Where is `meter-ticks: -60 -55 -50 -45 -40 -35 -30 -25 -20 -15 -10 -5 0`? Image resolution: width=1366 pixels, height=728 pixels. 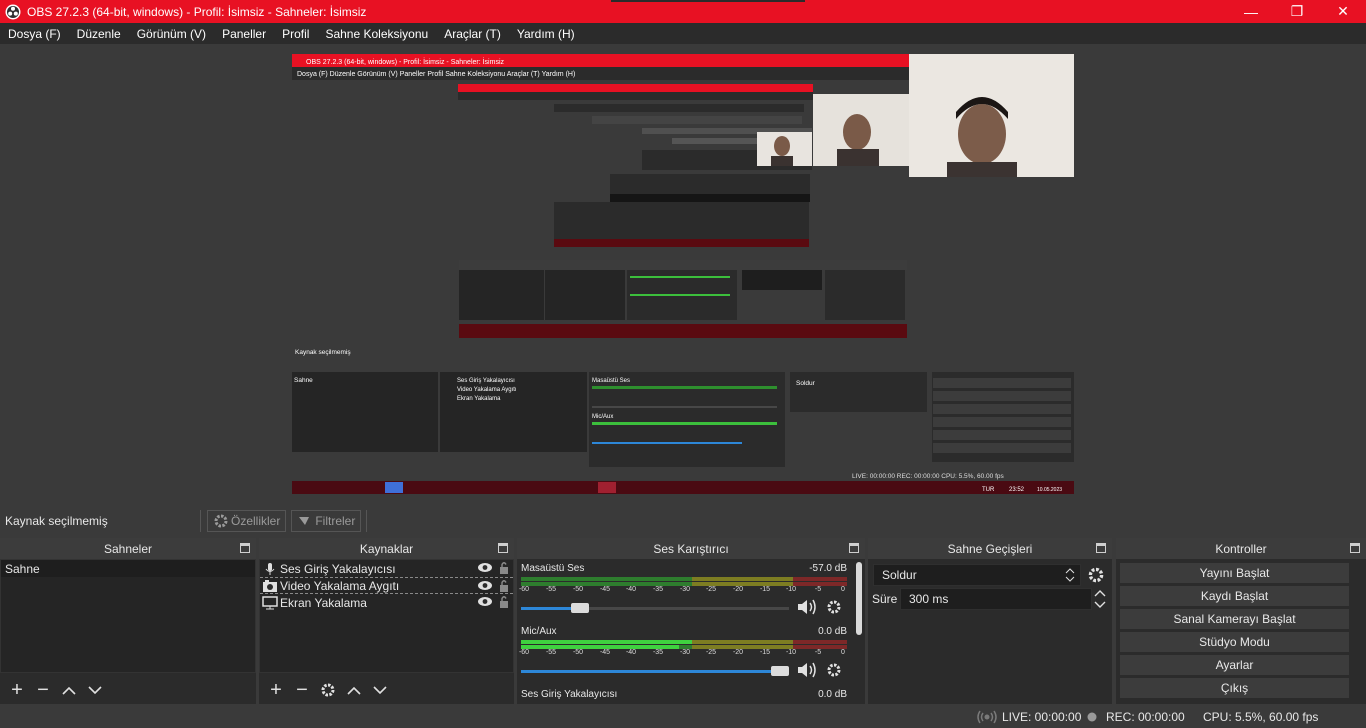
meter-ticks: -60 -55 -50 -45 -40 -35 -30 -25 -20 -15 -10 -5 0 is located at coordinates (681, 589).